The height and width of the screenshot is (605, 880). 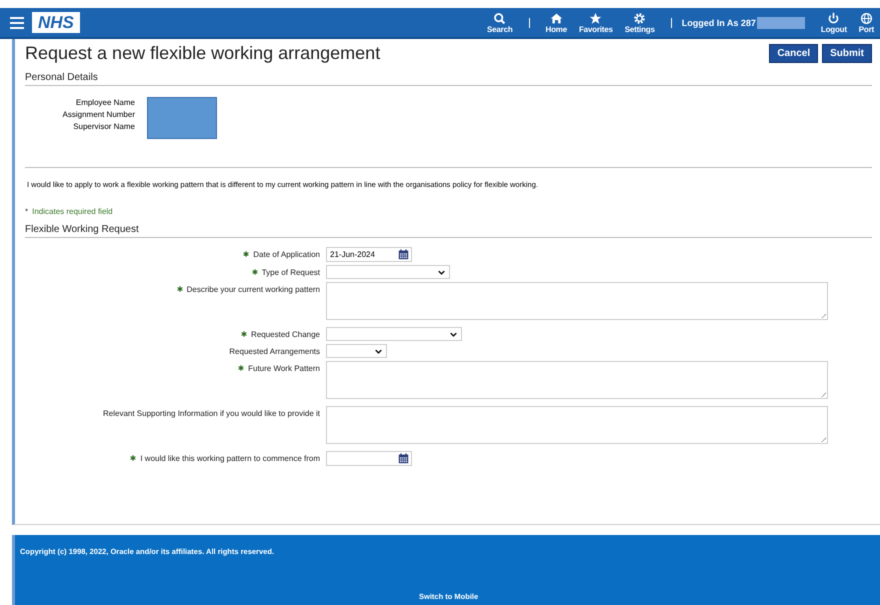 I want to click on field-label: Requested Change, so click(x=285, y=334).